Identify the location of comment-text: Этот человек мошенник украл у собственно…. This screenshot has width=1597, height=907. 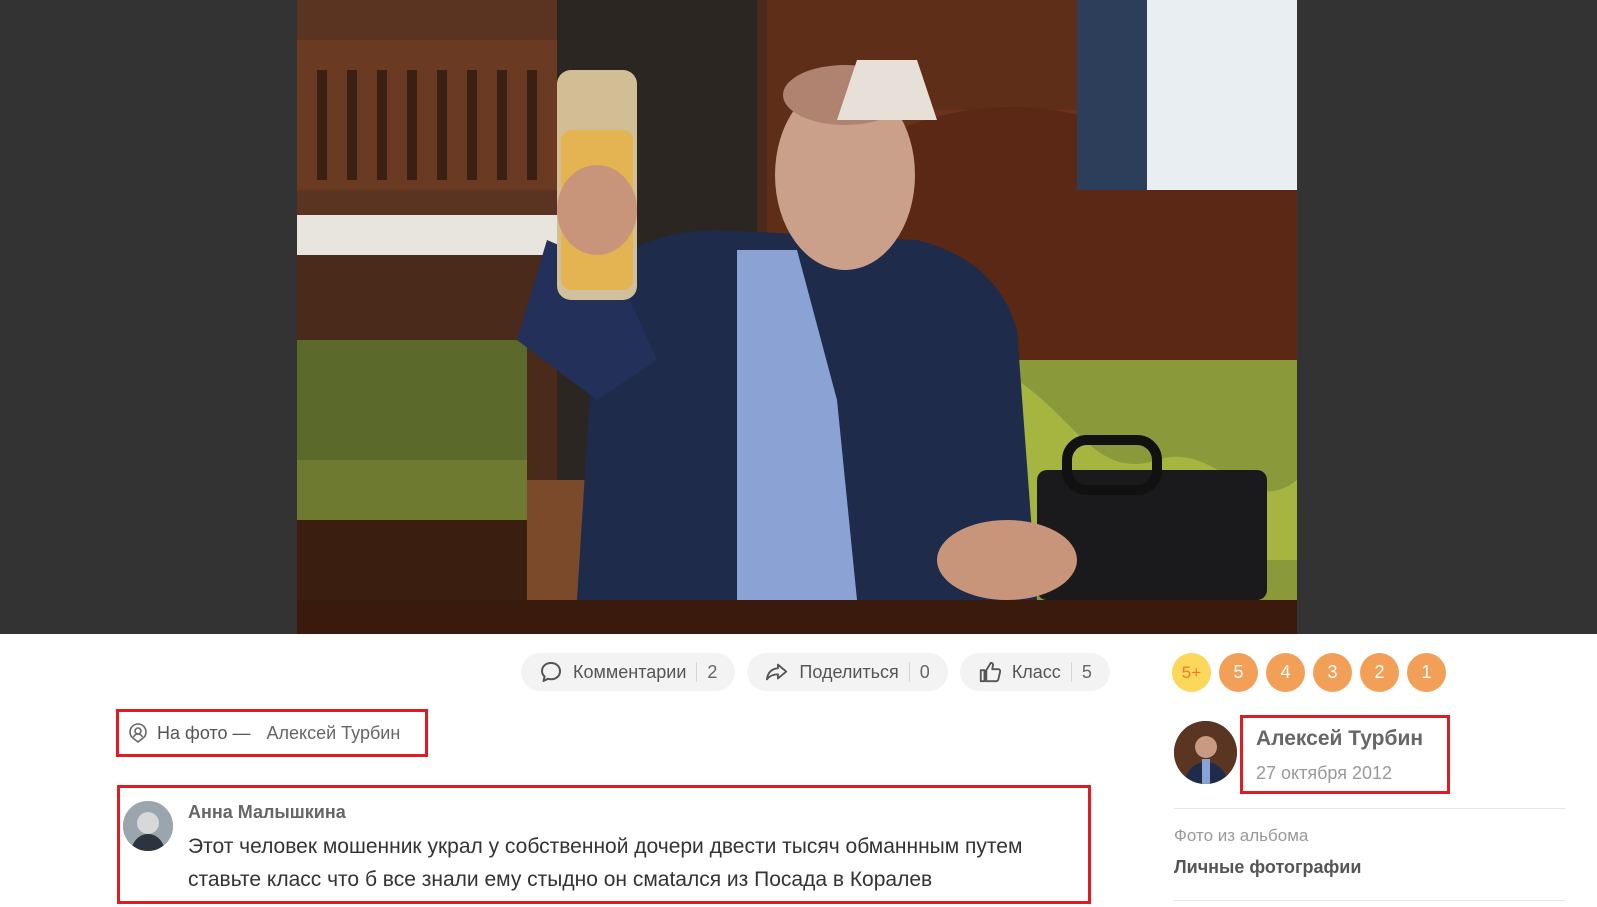
(605, 863).